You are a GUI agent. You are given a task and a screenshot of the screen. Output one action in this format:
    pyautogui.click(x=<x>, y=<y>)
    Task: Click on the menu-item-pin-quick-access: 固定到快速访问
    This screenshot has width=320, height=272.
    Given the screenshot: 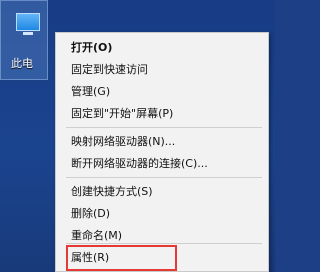 What is the action you would take?
    pyautogui.click(x=162, y=70)
    